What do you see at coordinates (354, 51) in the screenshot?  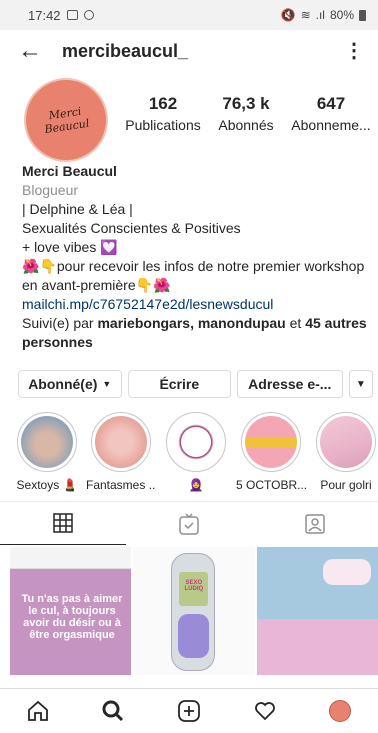 I see `more-options-icon: ⋮` at bounding box center [354, 51].